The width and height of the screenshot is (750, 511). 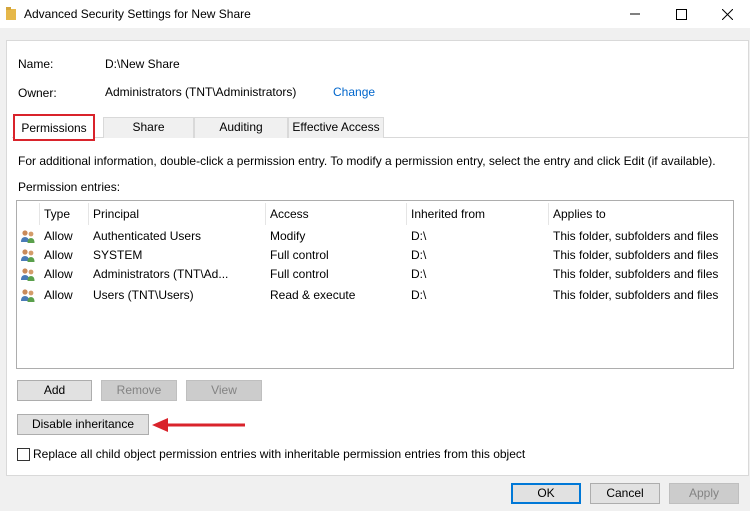 What do you see at coordinates (116, 214) in the screenshot?
I see `column-header-principal: Principal` at bounding box center [116, 214].